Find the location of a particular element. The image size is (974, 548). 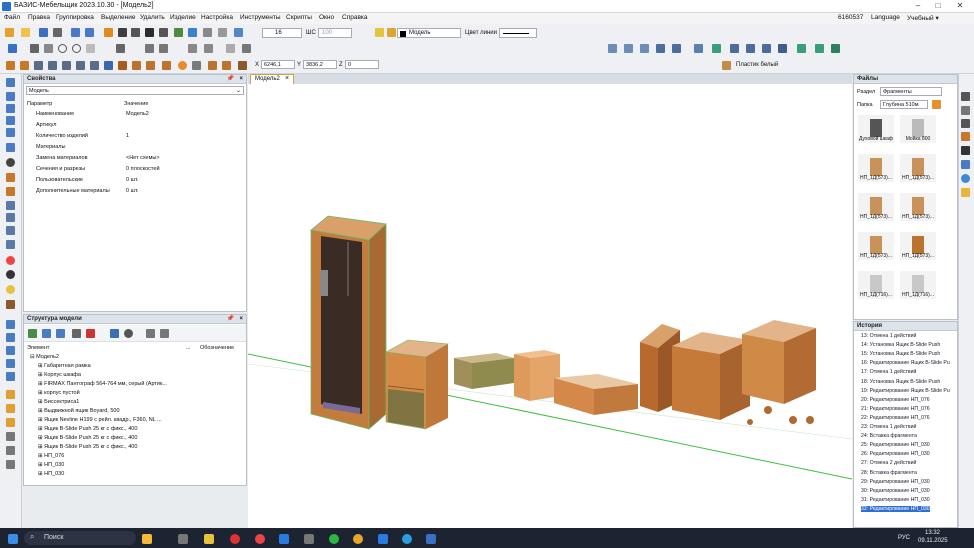

property-value: <Нет схемы> is located at coordinates (143, 158).